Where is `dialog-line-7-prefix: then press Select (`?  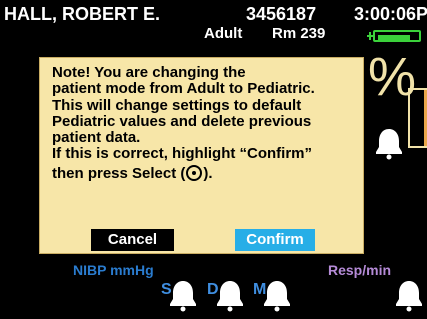
dialog-line-7-prefix: then press Select ( is located at coordinates (119, 173).